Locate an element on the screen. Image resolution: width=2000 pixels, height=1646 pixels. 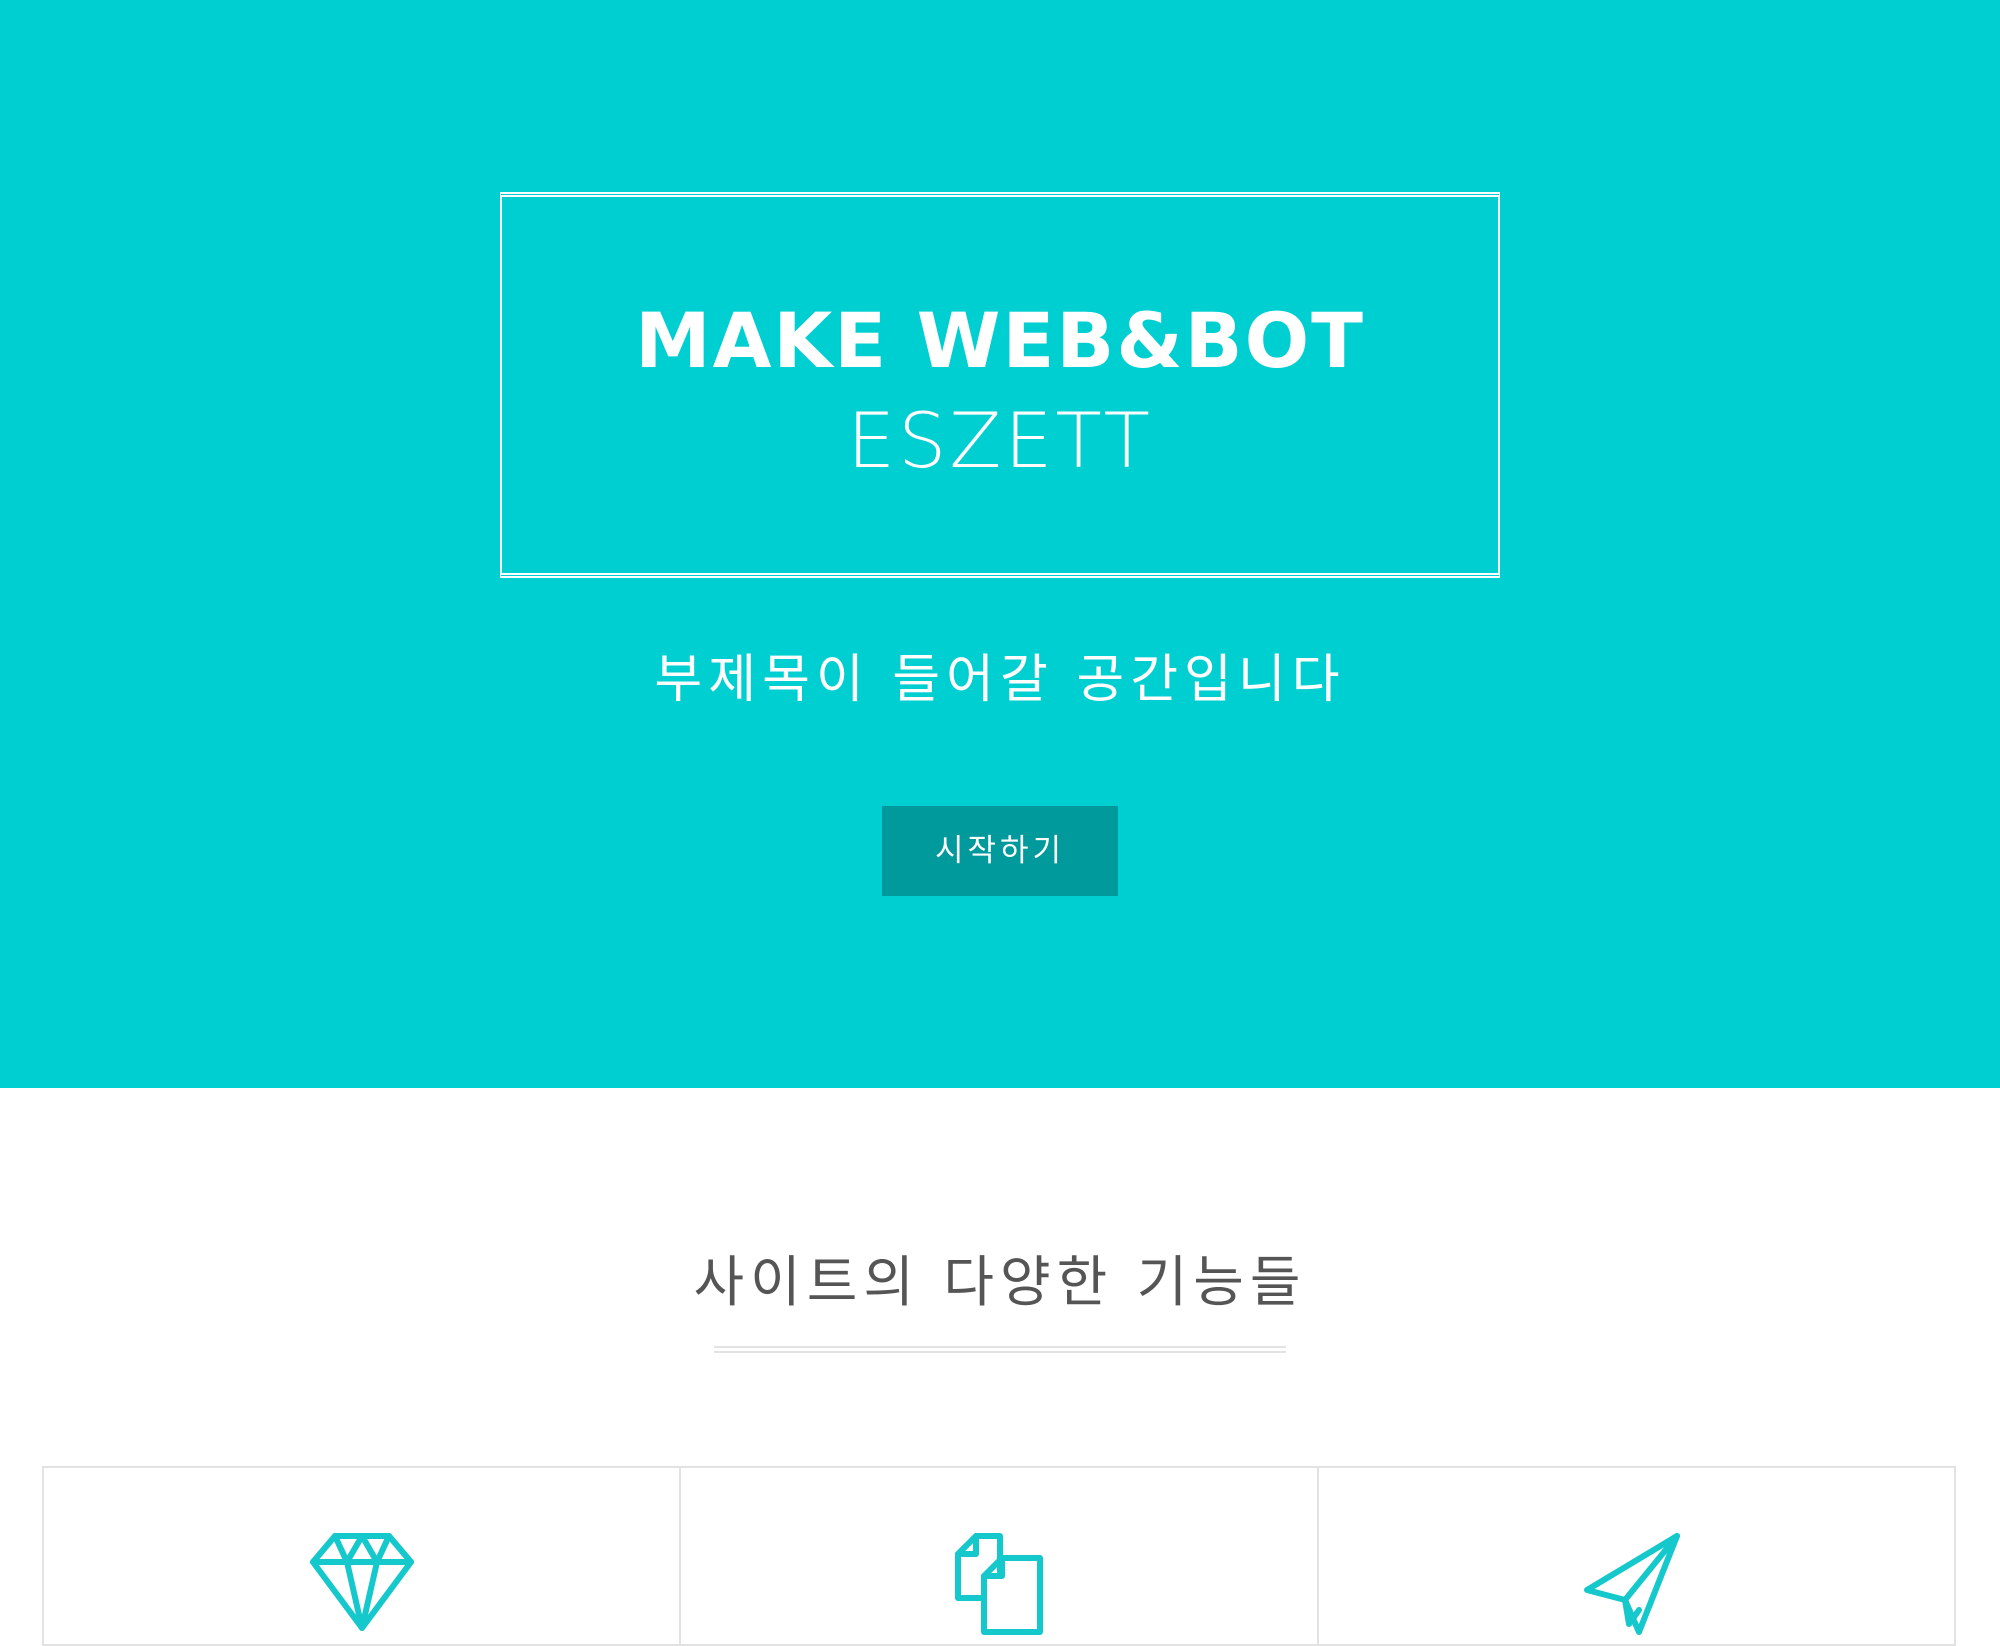
feature-card-send is located at coordinates (1635, 1556).